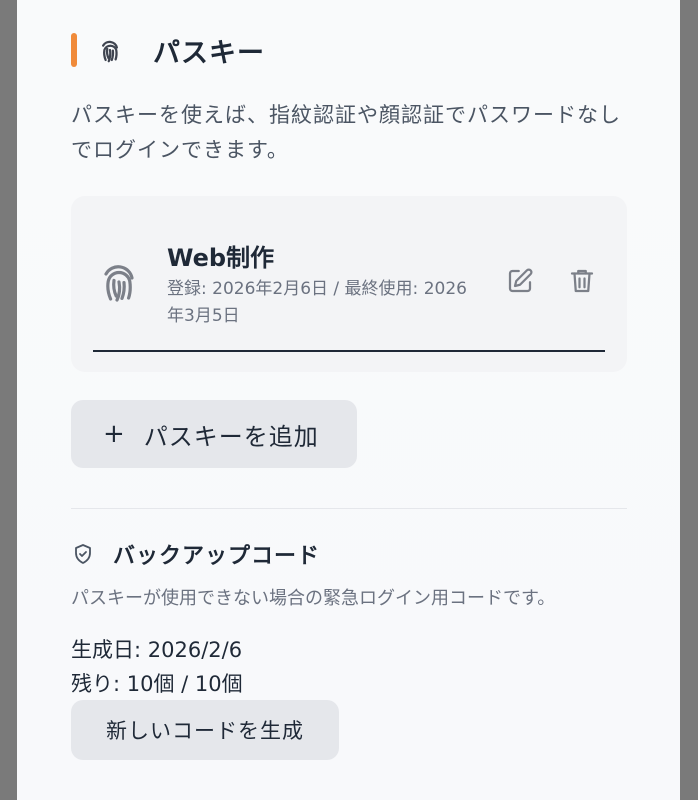  I want to click on section-title: パスキー, so click(209, 53).